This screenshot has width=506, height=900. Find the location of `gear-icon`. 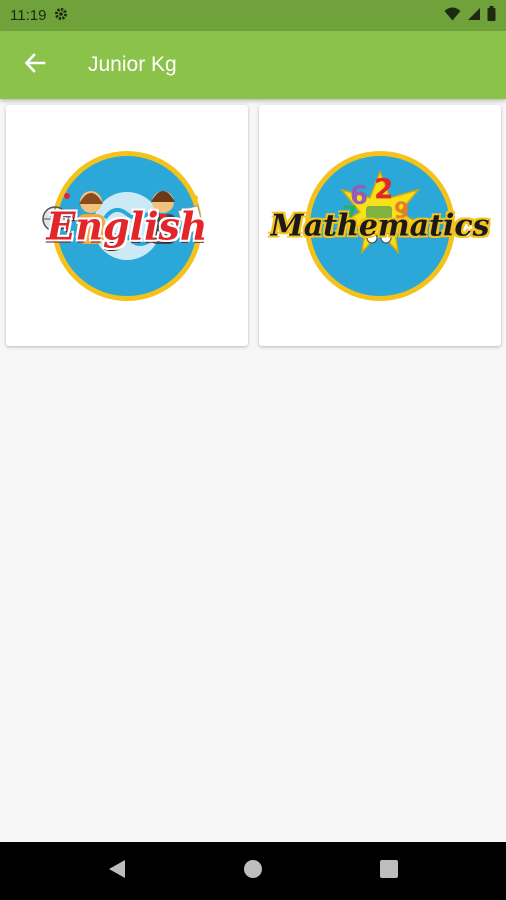

gear-icon is located at coordinates (61, 16).